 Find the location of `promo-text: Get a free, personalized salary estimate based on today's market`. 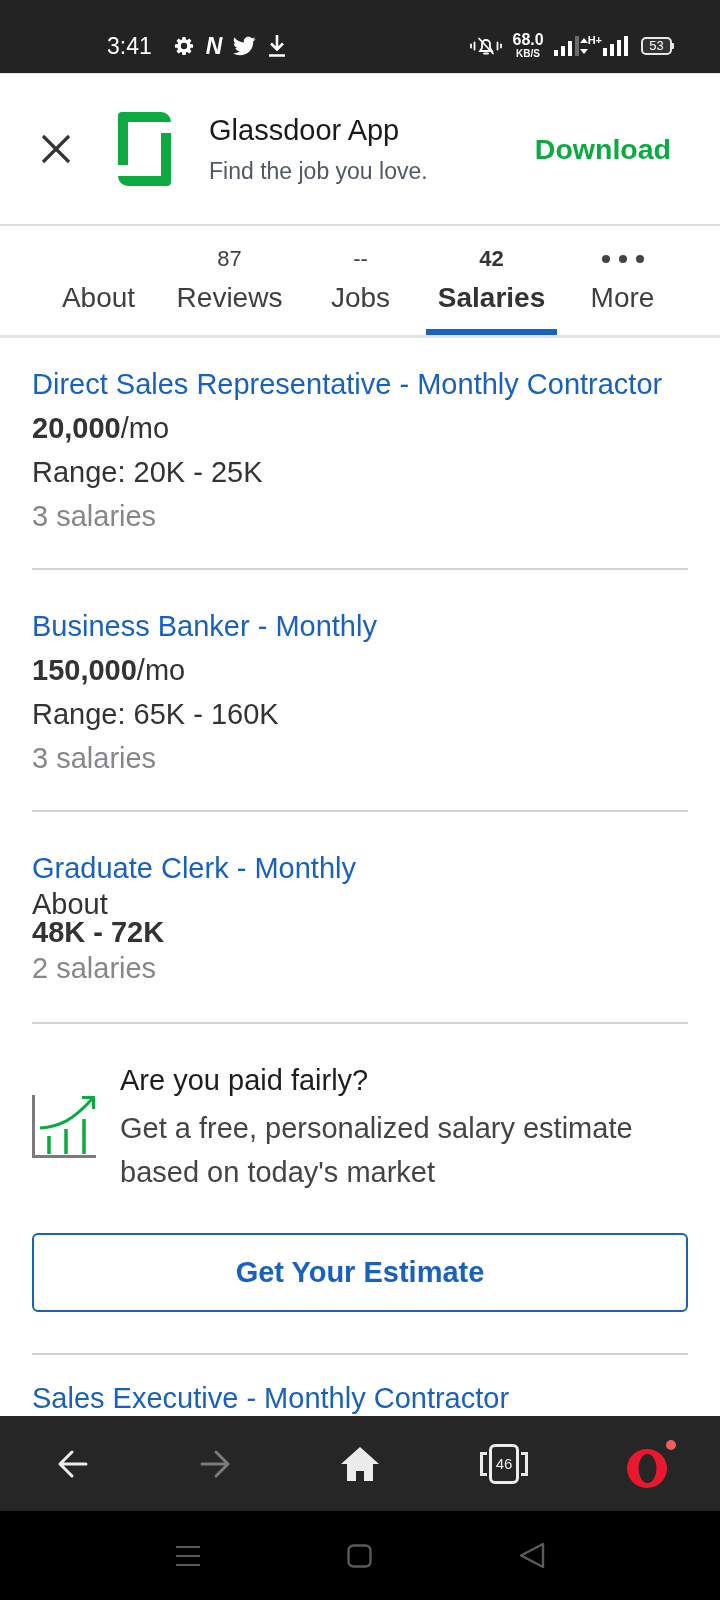

promo-text: Get a free, personalized salary estimate based on today's market is located at coordinates (377, 1150).